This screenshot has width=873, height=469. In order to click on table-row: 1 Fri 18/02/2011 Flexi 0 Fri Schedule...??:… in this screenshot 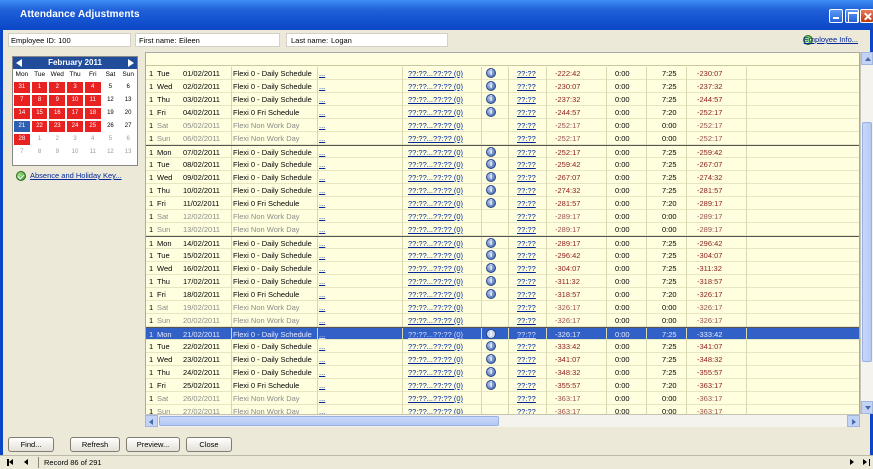, I will do `click(502, 294)`.